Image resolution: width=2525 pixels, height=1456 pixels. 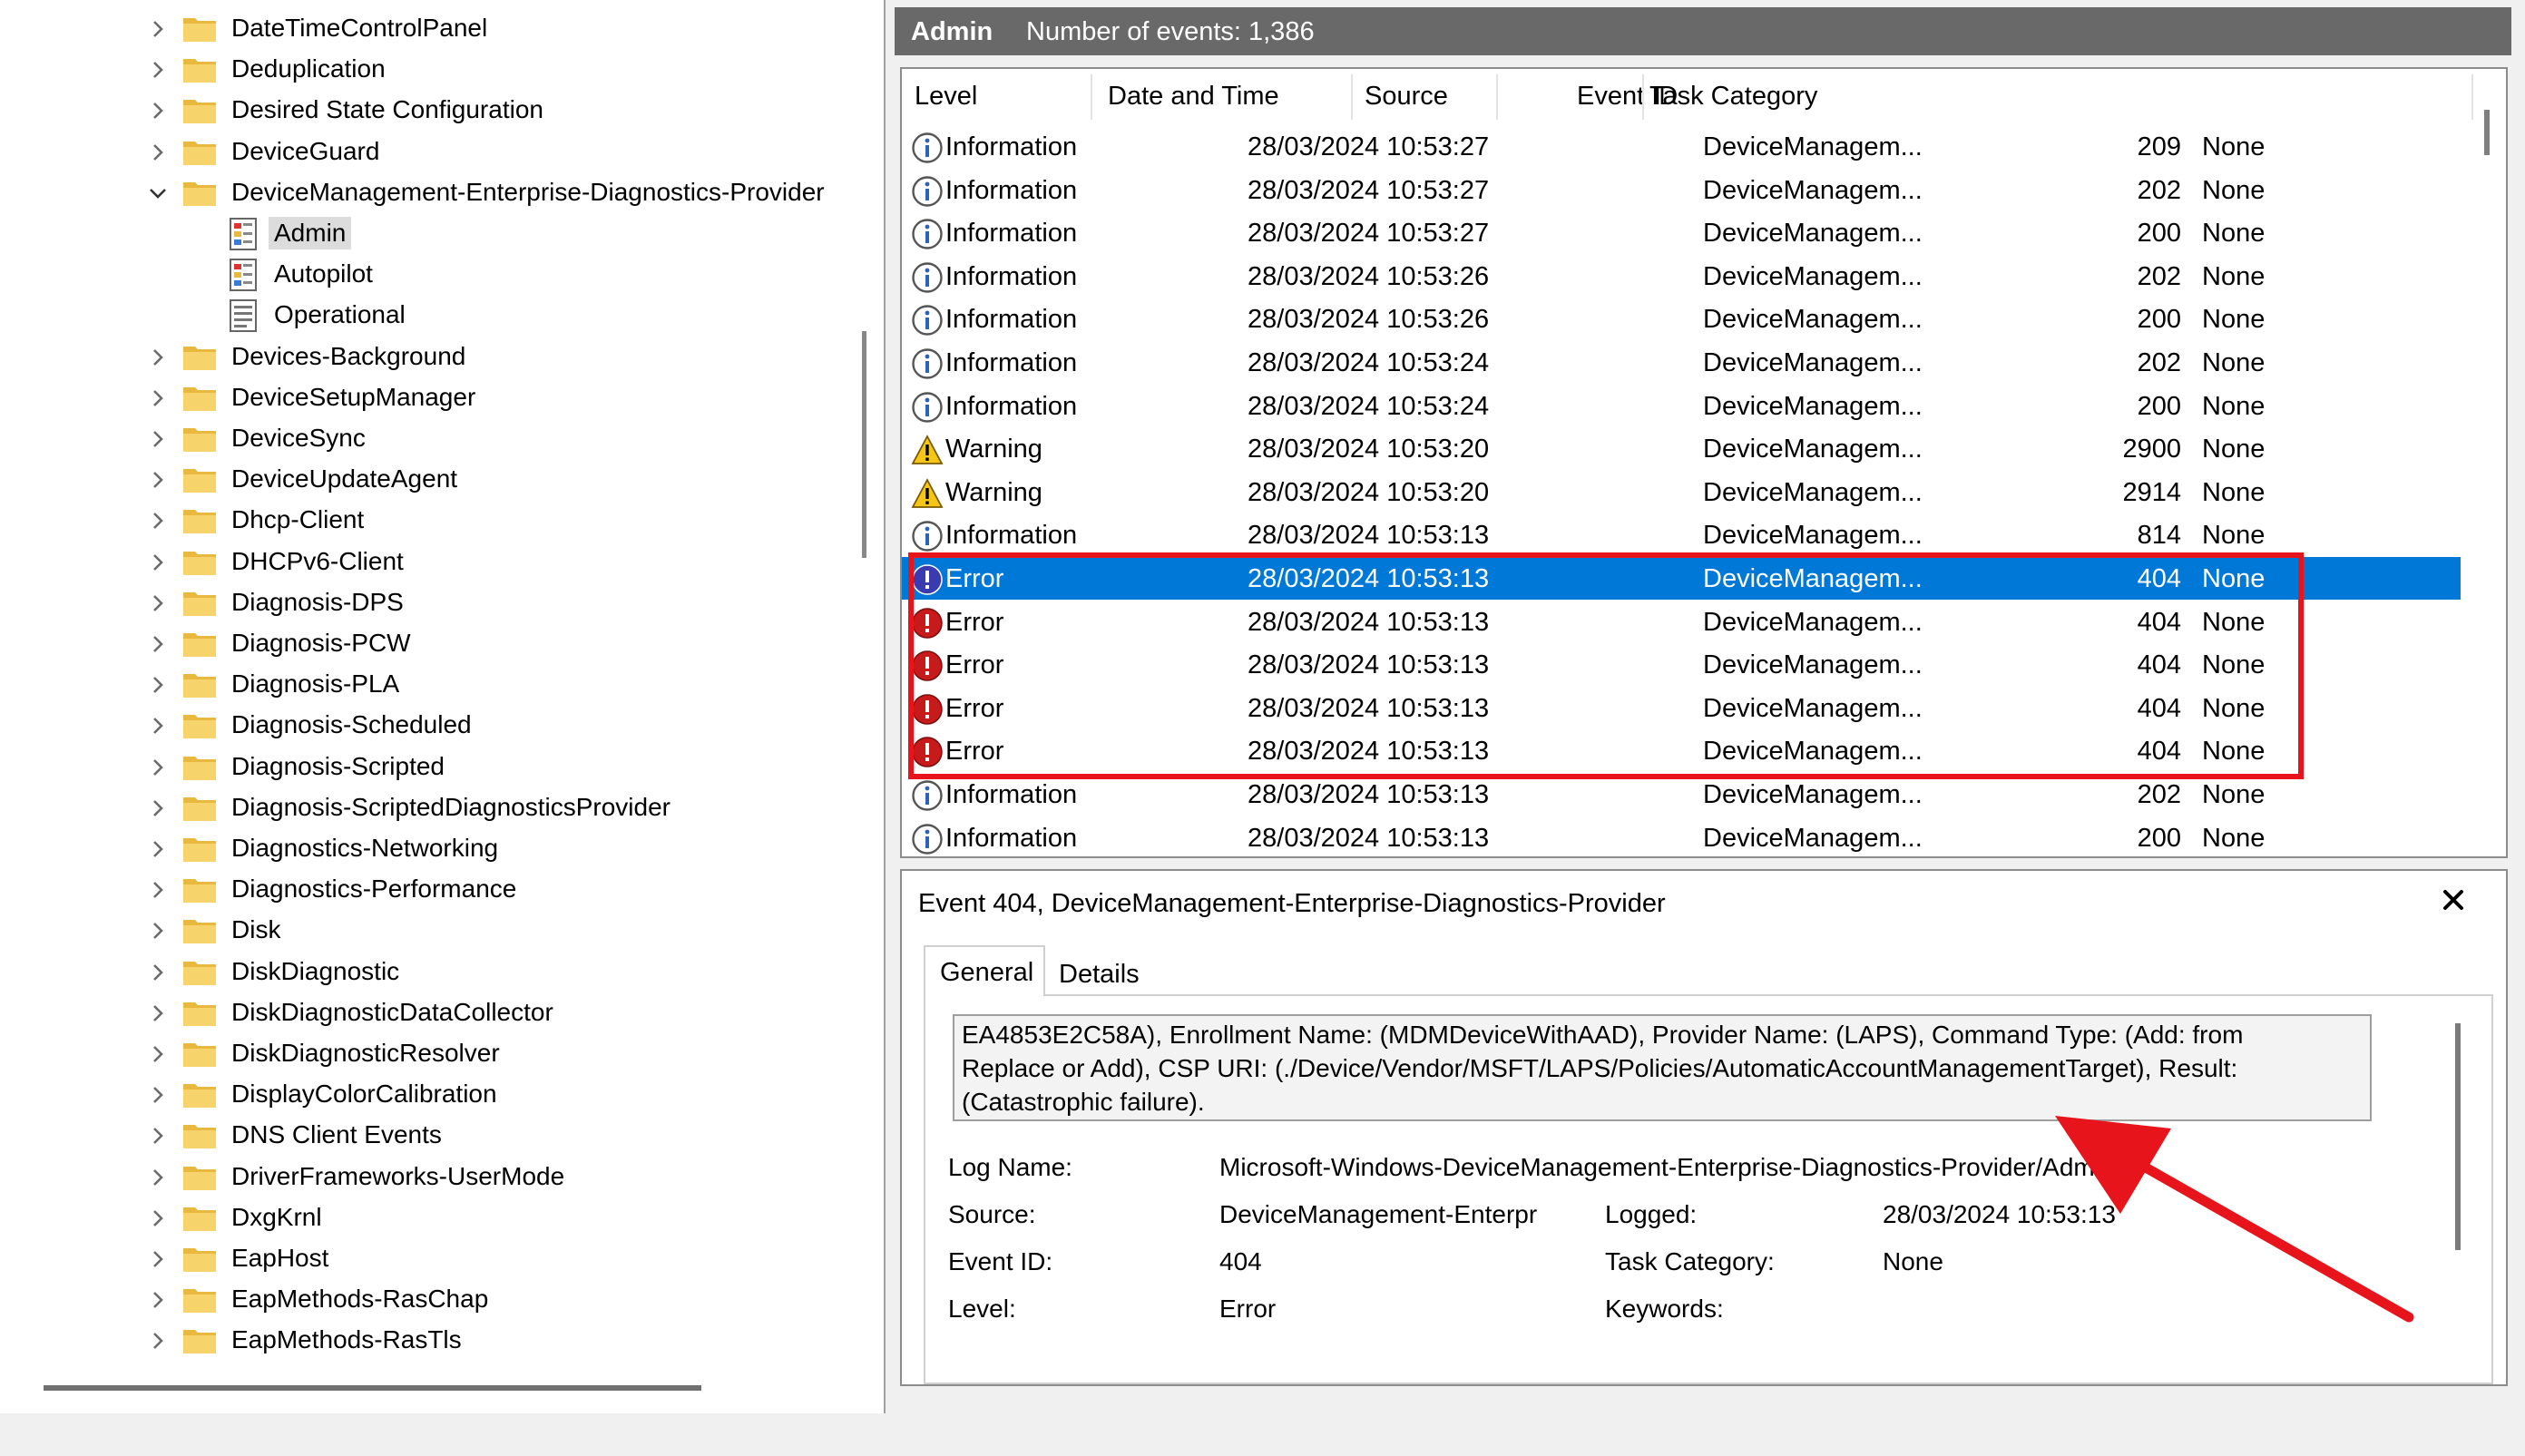 What do you see at coordinates (424, 767) in the screenshot?
I see `tree-item: Diagnosis-Scripted` at bounding box center [424, 767].